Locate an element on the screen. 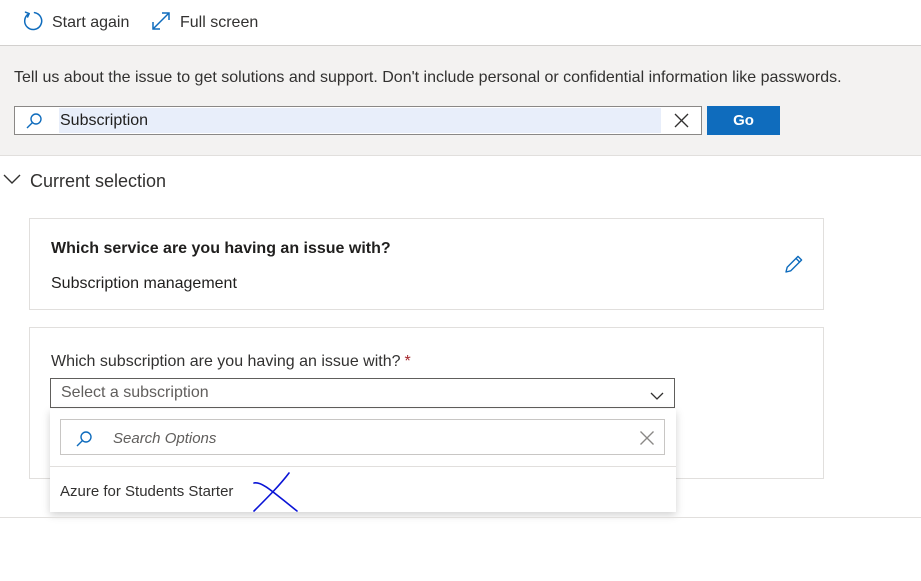  issue-search-input: Subscription is located at coordinates (358, 120).